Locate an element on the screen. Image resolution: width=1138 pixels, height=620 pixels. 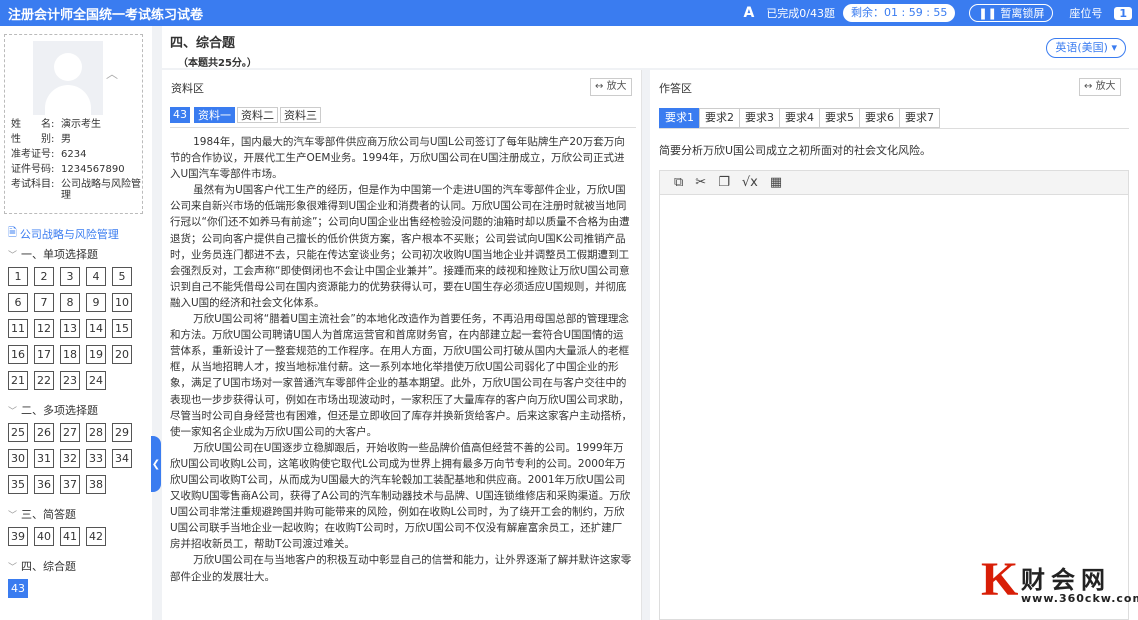
nav-section-title: ﹀ 一、单项选择题 is located at coordinates (79, 254).